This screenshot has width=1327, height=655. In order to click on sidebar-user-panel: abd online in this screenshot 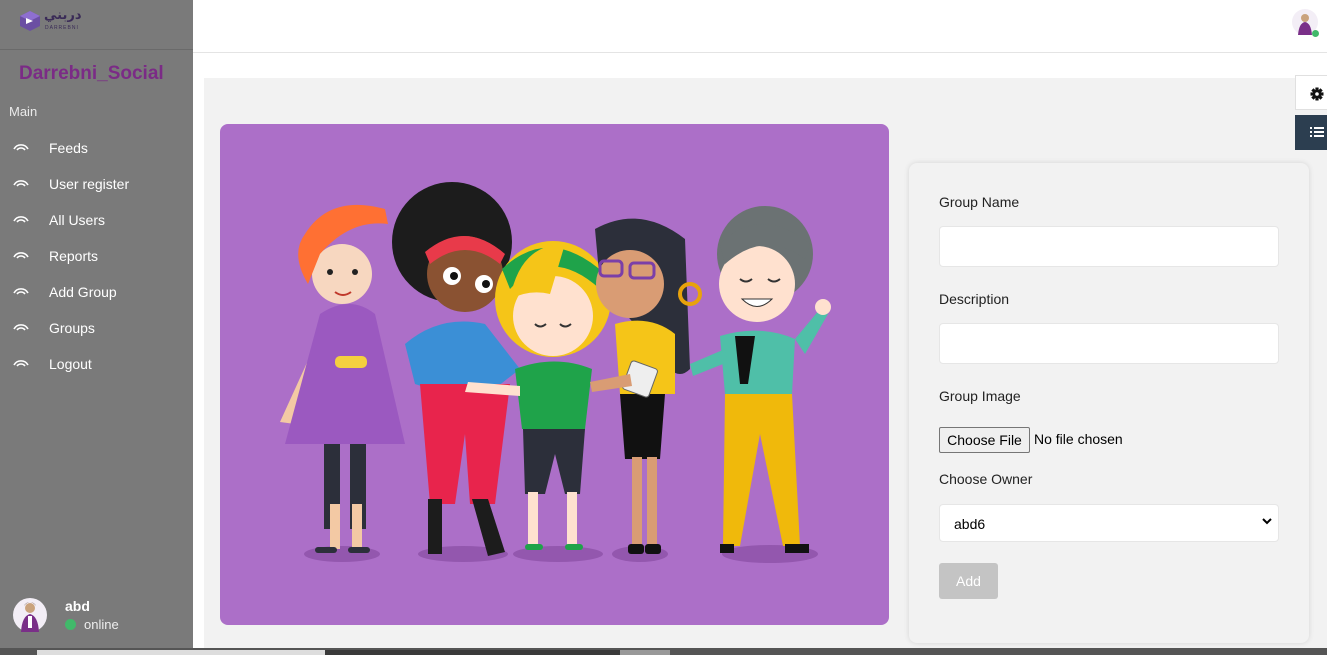, I will do `click(96, 619)`.